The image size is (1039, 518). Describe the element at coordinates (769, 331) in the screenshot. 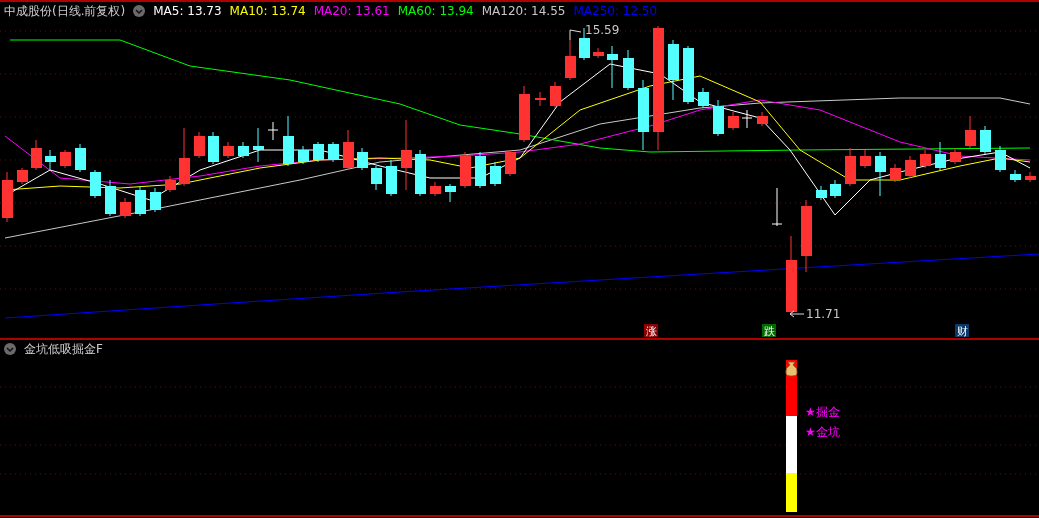

I see `event-marker: 跌` at that location.